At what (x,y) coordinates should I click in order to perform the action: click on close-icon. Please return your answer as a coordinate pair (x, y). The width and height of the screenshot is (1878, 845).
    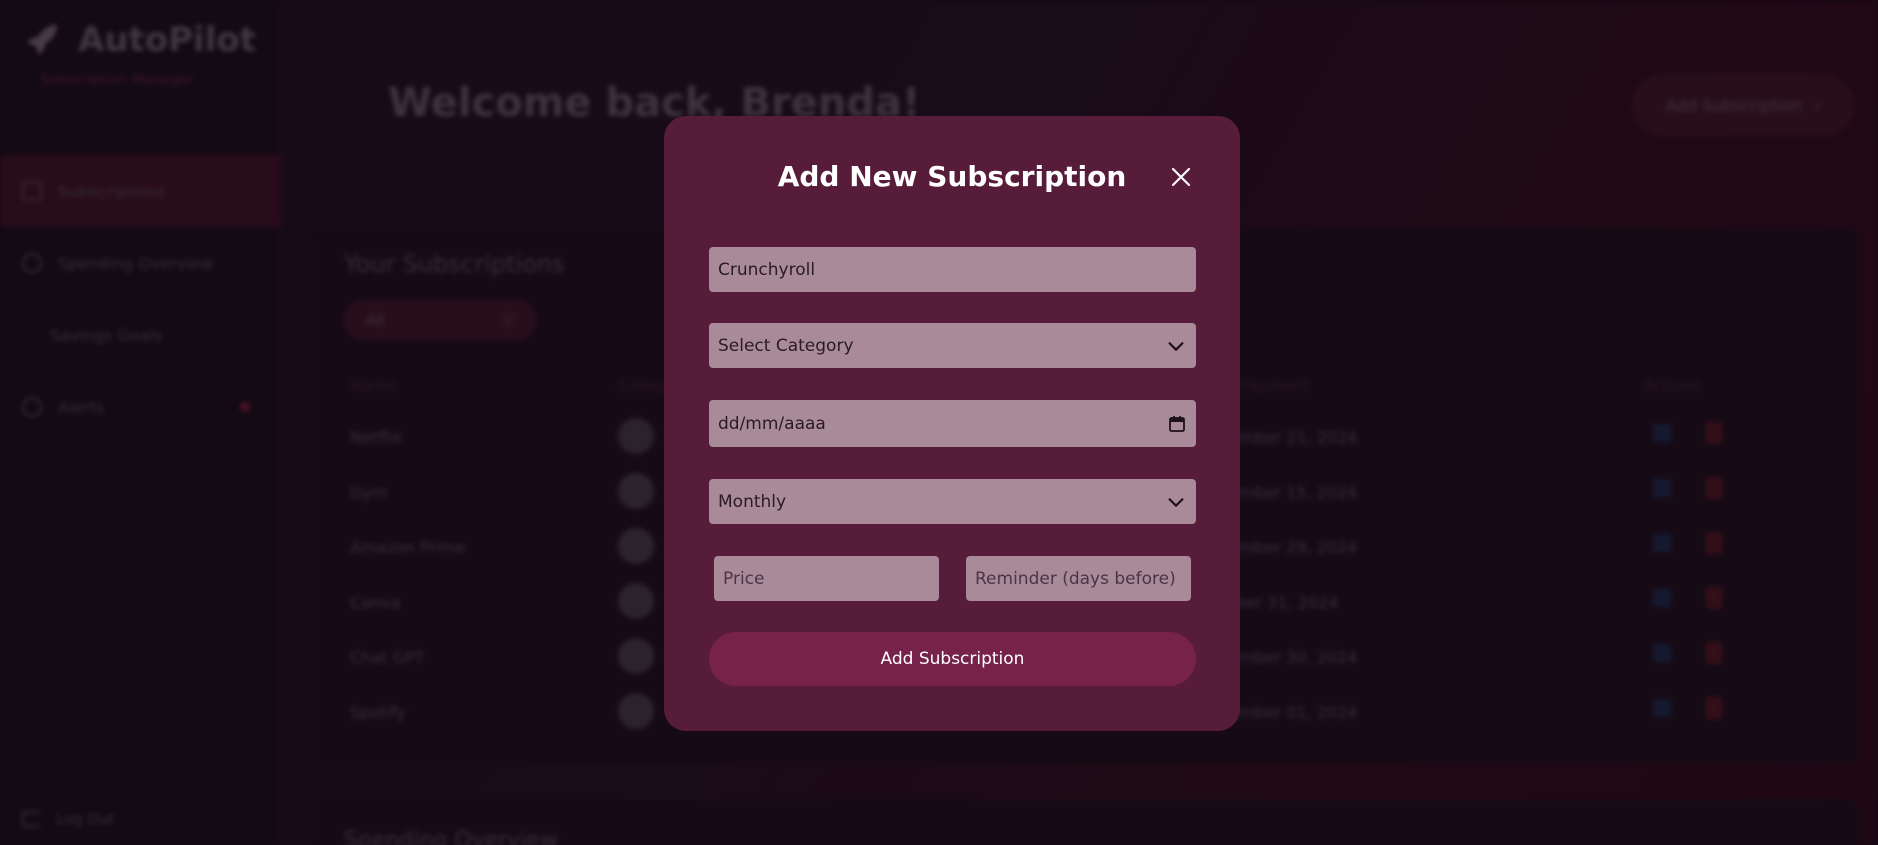
    Looking at the image, I should click on (1181, 177).